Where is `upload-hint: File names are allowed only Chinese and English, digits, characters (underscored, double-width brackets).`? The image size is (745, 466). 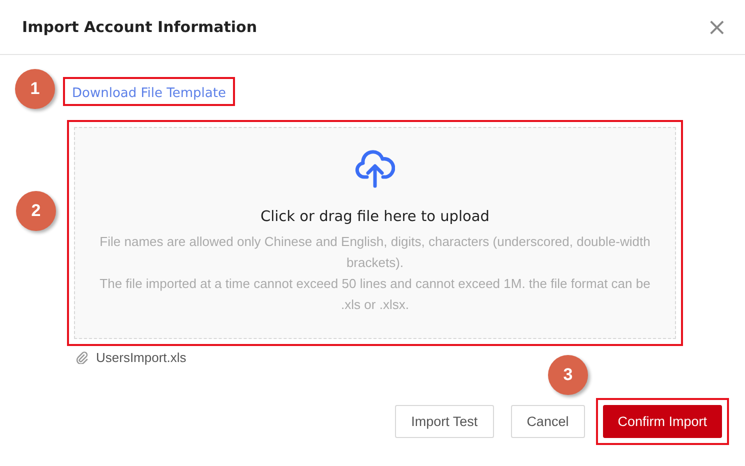
upload-hint: File names are allowed only Chinese and English, digits, characters (underscored, double-width brackets). is located at coordinates (375, 252).